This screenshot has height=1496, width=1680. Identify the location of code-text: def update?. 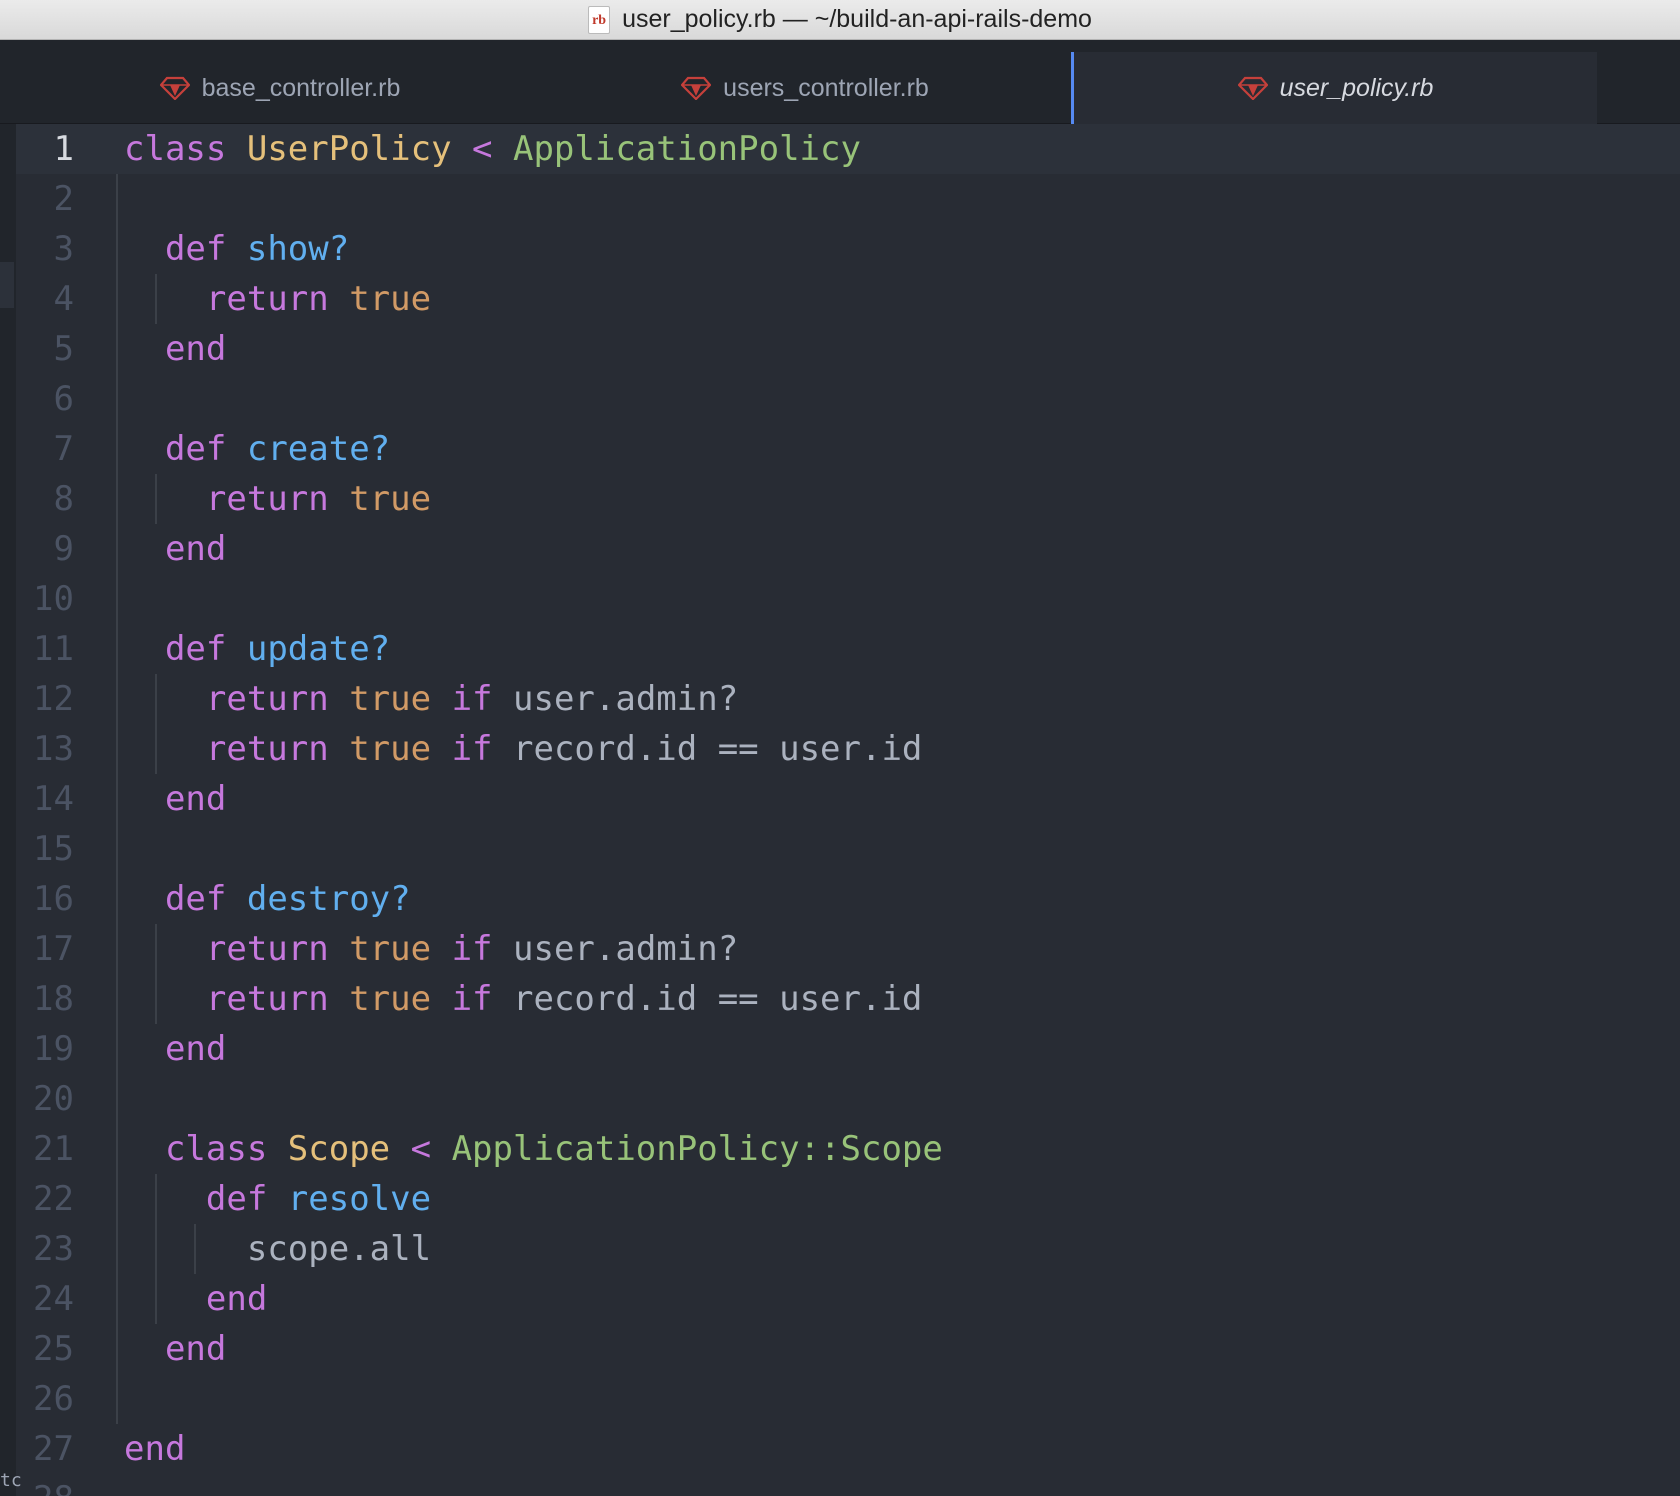
(257, 649).